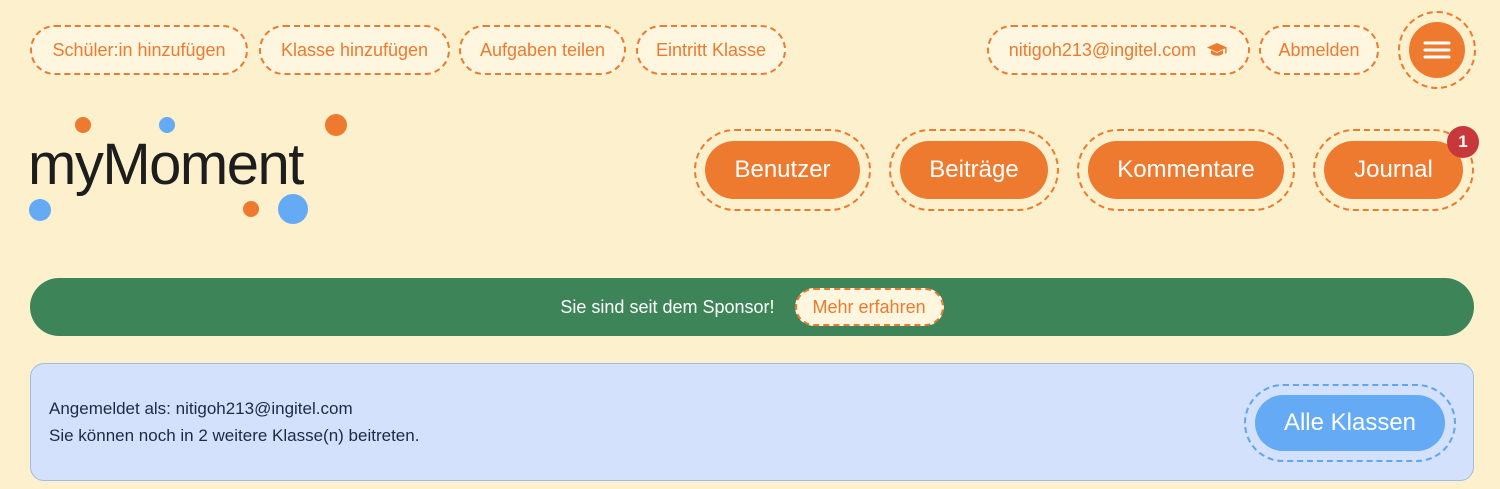 The width and height of the screenshot is (1500, 489). I want to click on all-classes-label: Alle Klassen, so click(1350, 422).